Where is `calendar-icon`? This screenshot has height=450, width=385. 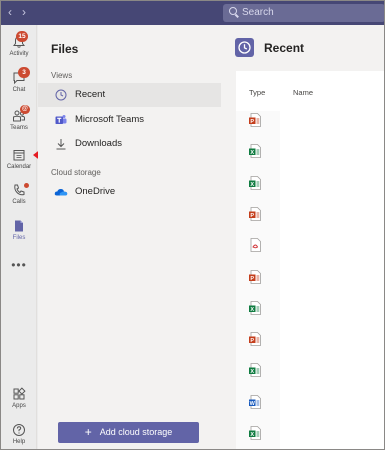
calendar-icon is located at coordinates (19, 155).